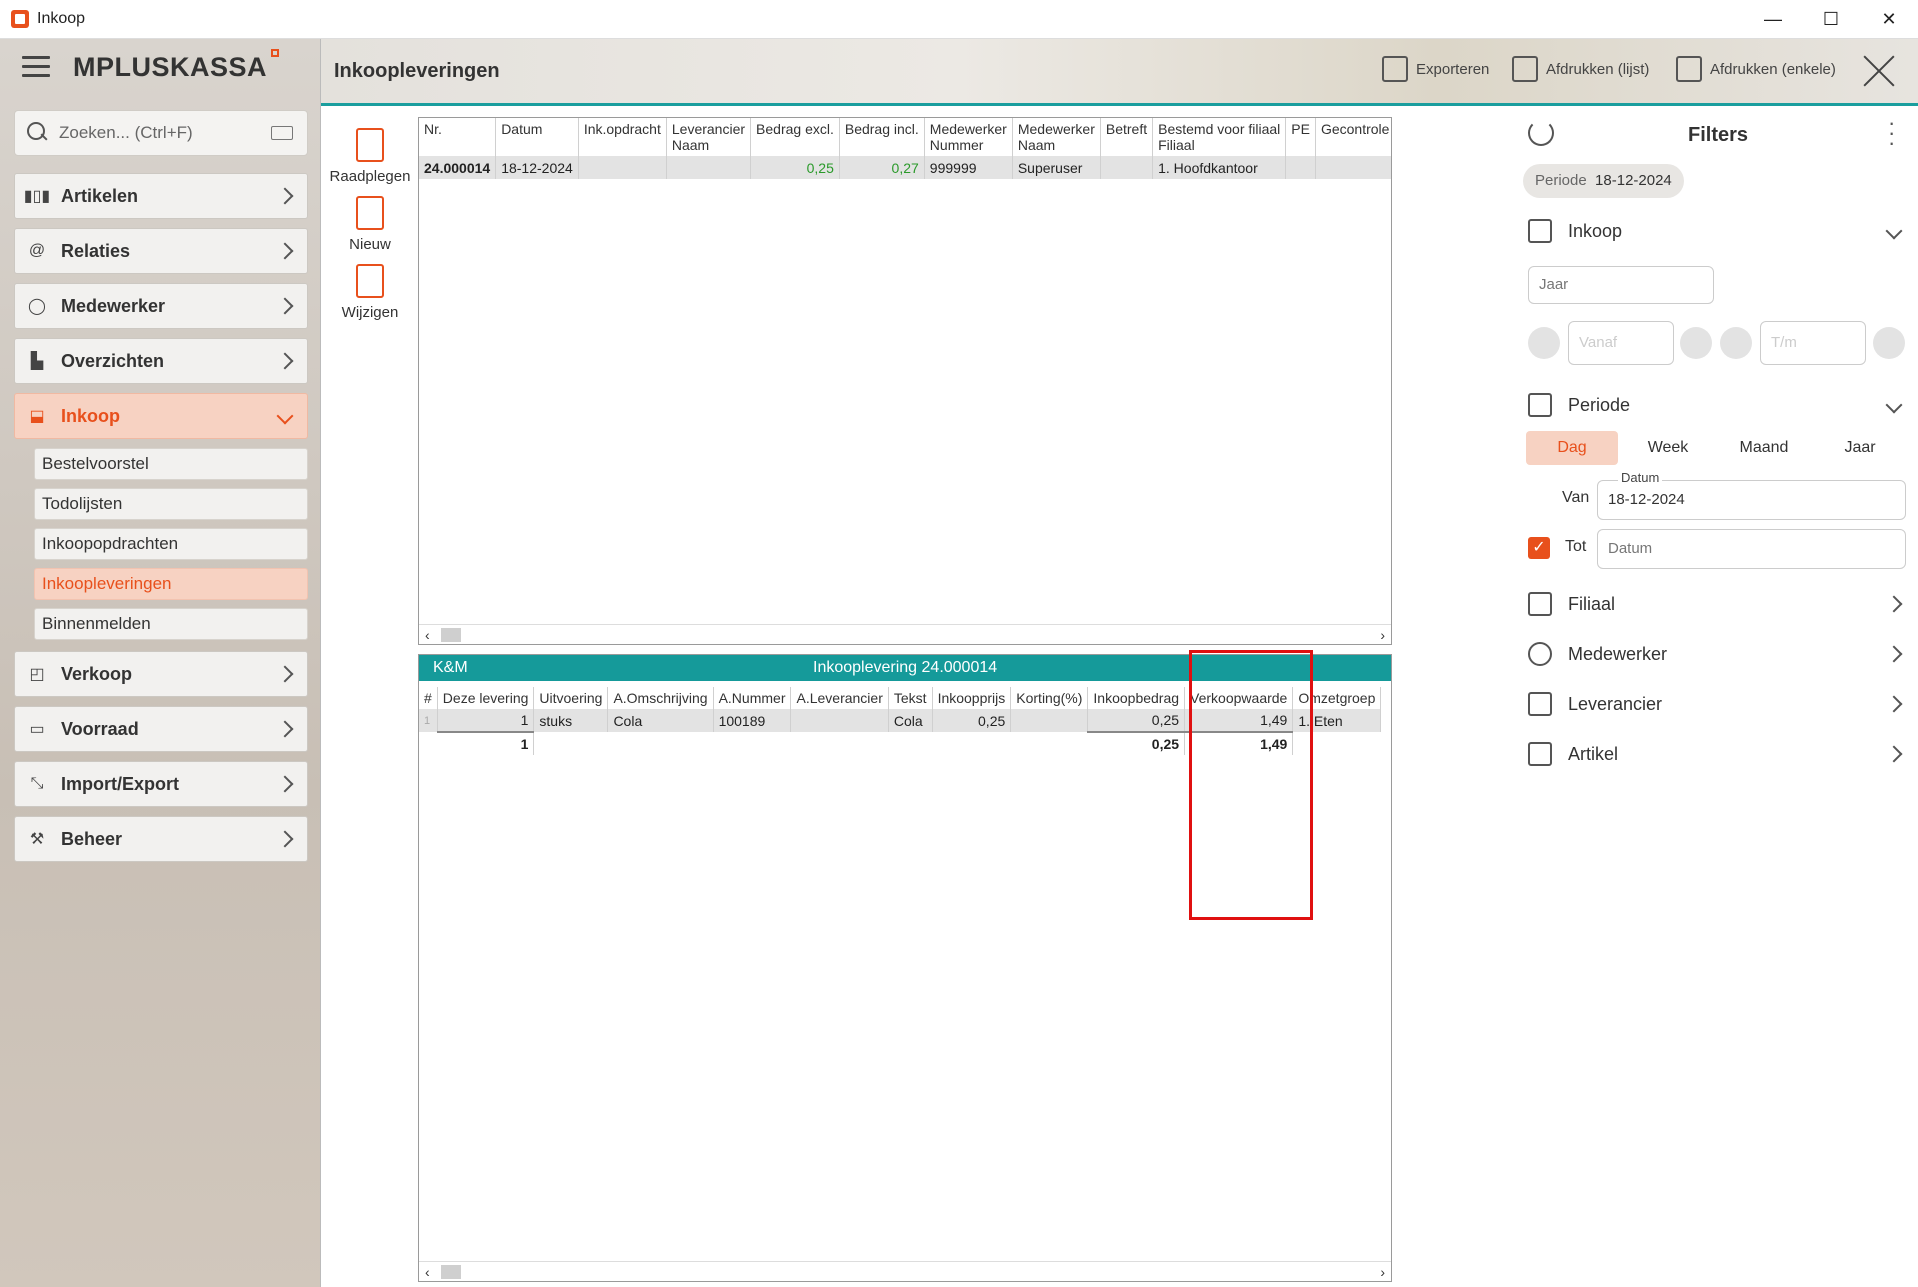 Image resolution: width=1918 pixels, height=1287 pixels. I want to click on col-bedrag-incl: Bedrag incl., so click(882, 137).